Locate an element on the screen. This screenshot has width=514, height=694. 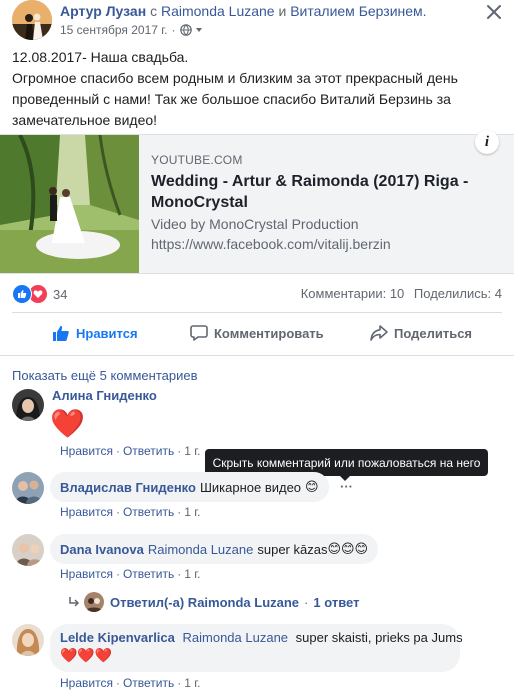
video-thumbnail is located at coordinates (69, 204).